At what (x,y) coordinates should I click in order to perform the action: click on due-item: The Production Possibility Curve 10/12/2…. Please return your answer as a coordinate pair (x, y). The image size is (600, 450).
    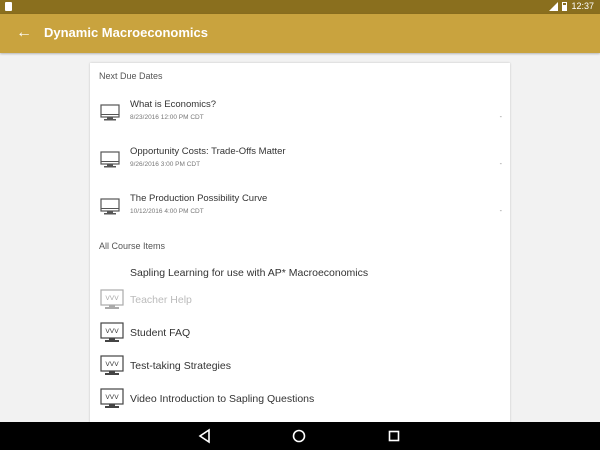
    Looking at the image, I should click on (300, 213).